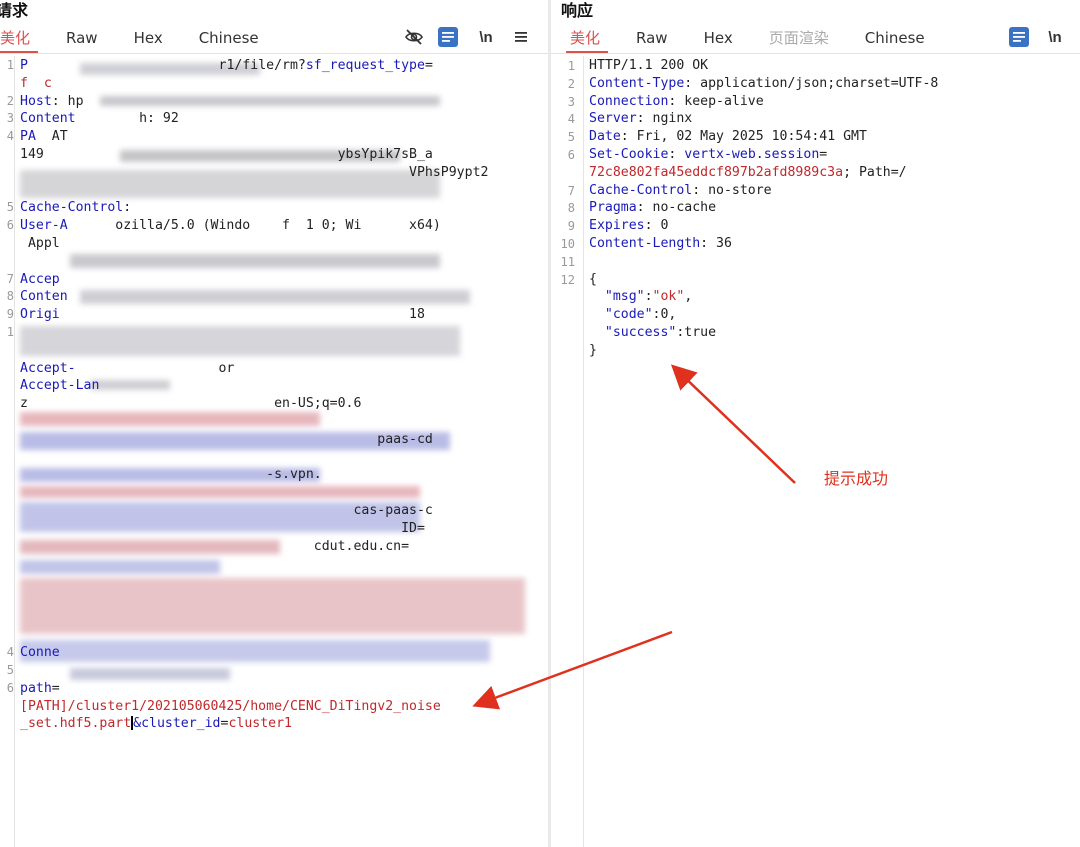 Image resolution: width=1080 pixels, height=847 pixels. Describe the element at coordinates (676, 154) in the screenshot. I see `response-code-token: :` at that location.